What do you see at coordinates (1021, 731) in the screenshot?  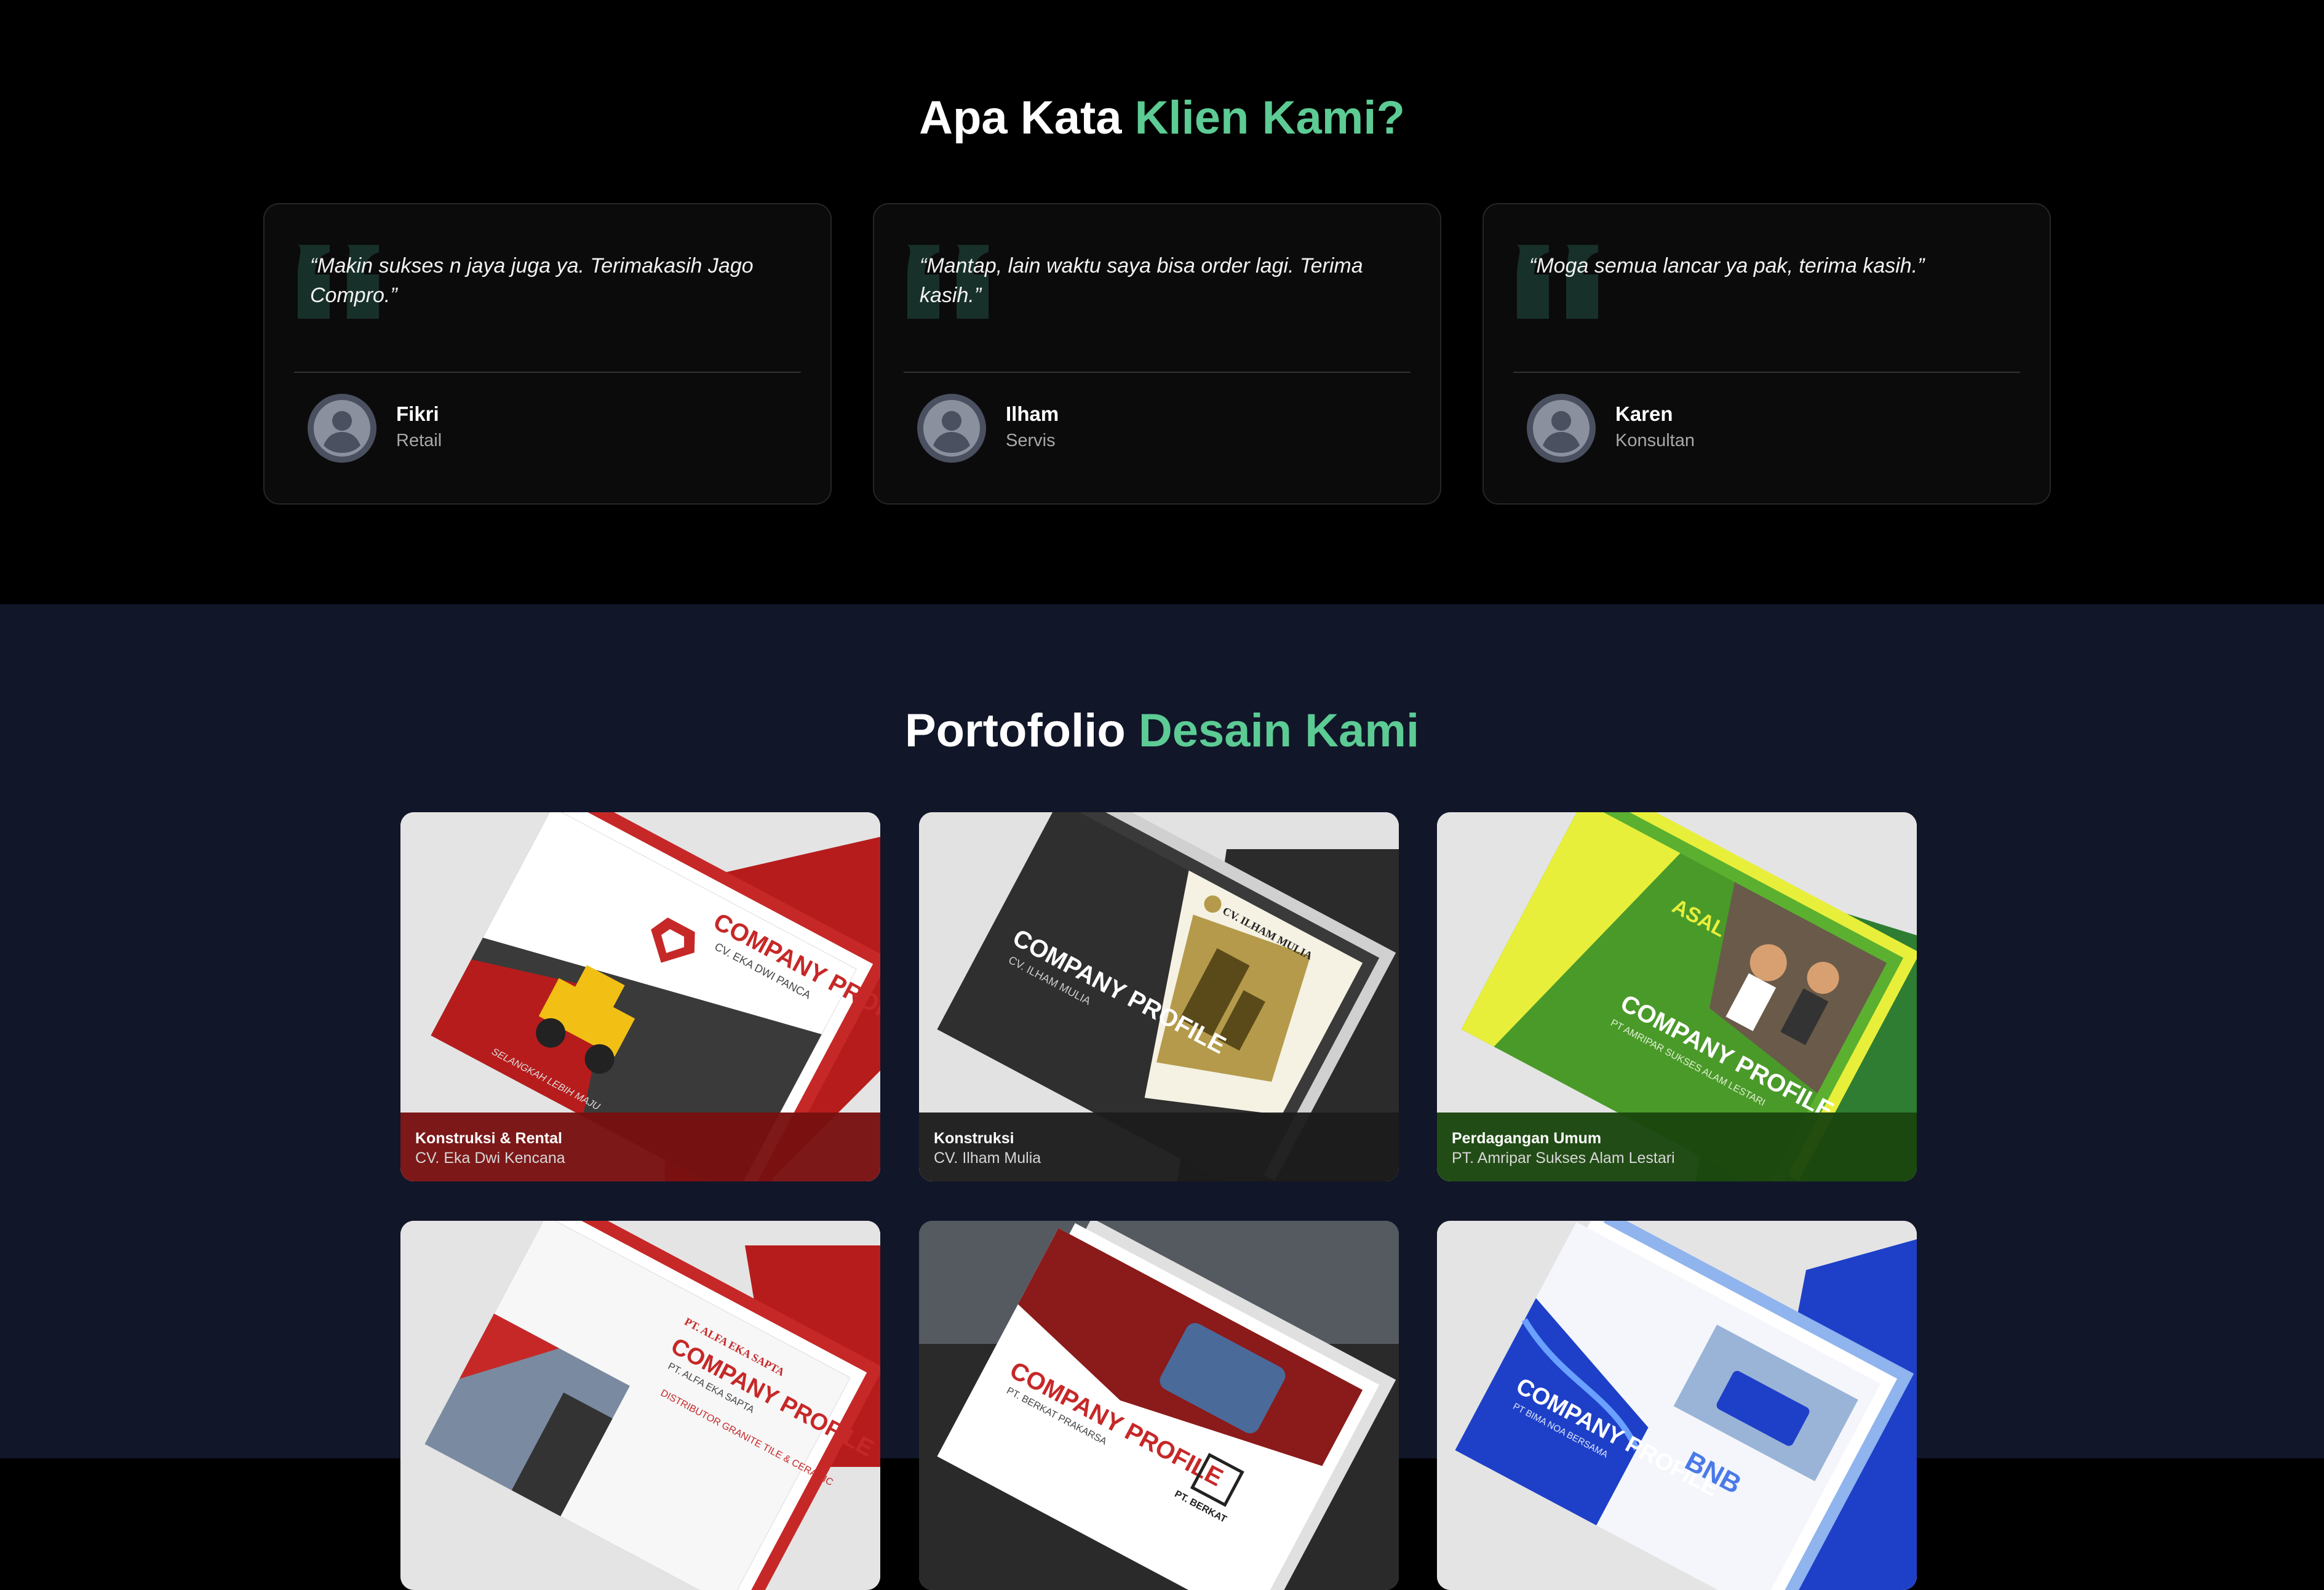 I see `portfolio-title-main: Portofolio` at bounding box center [1021, 731].